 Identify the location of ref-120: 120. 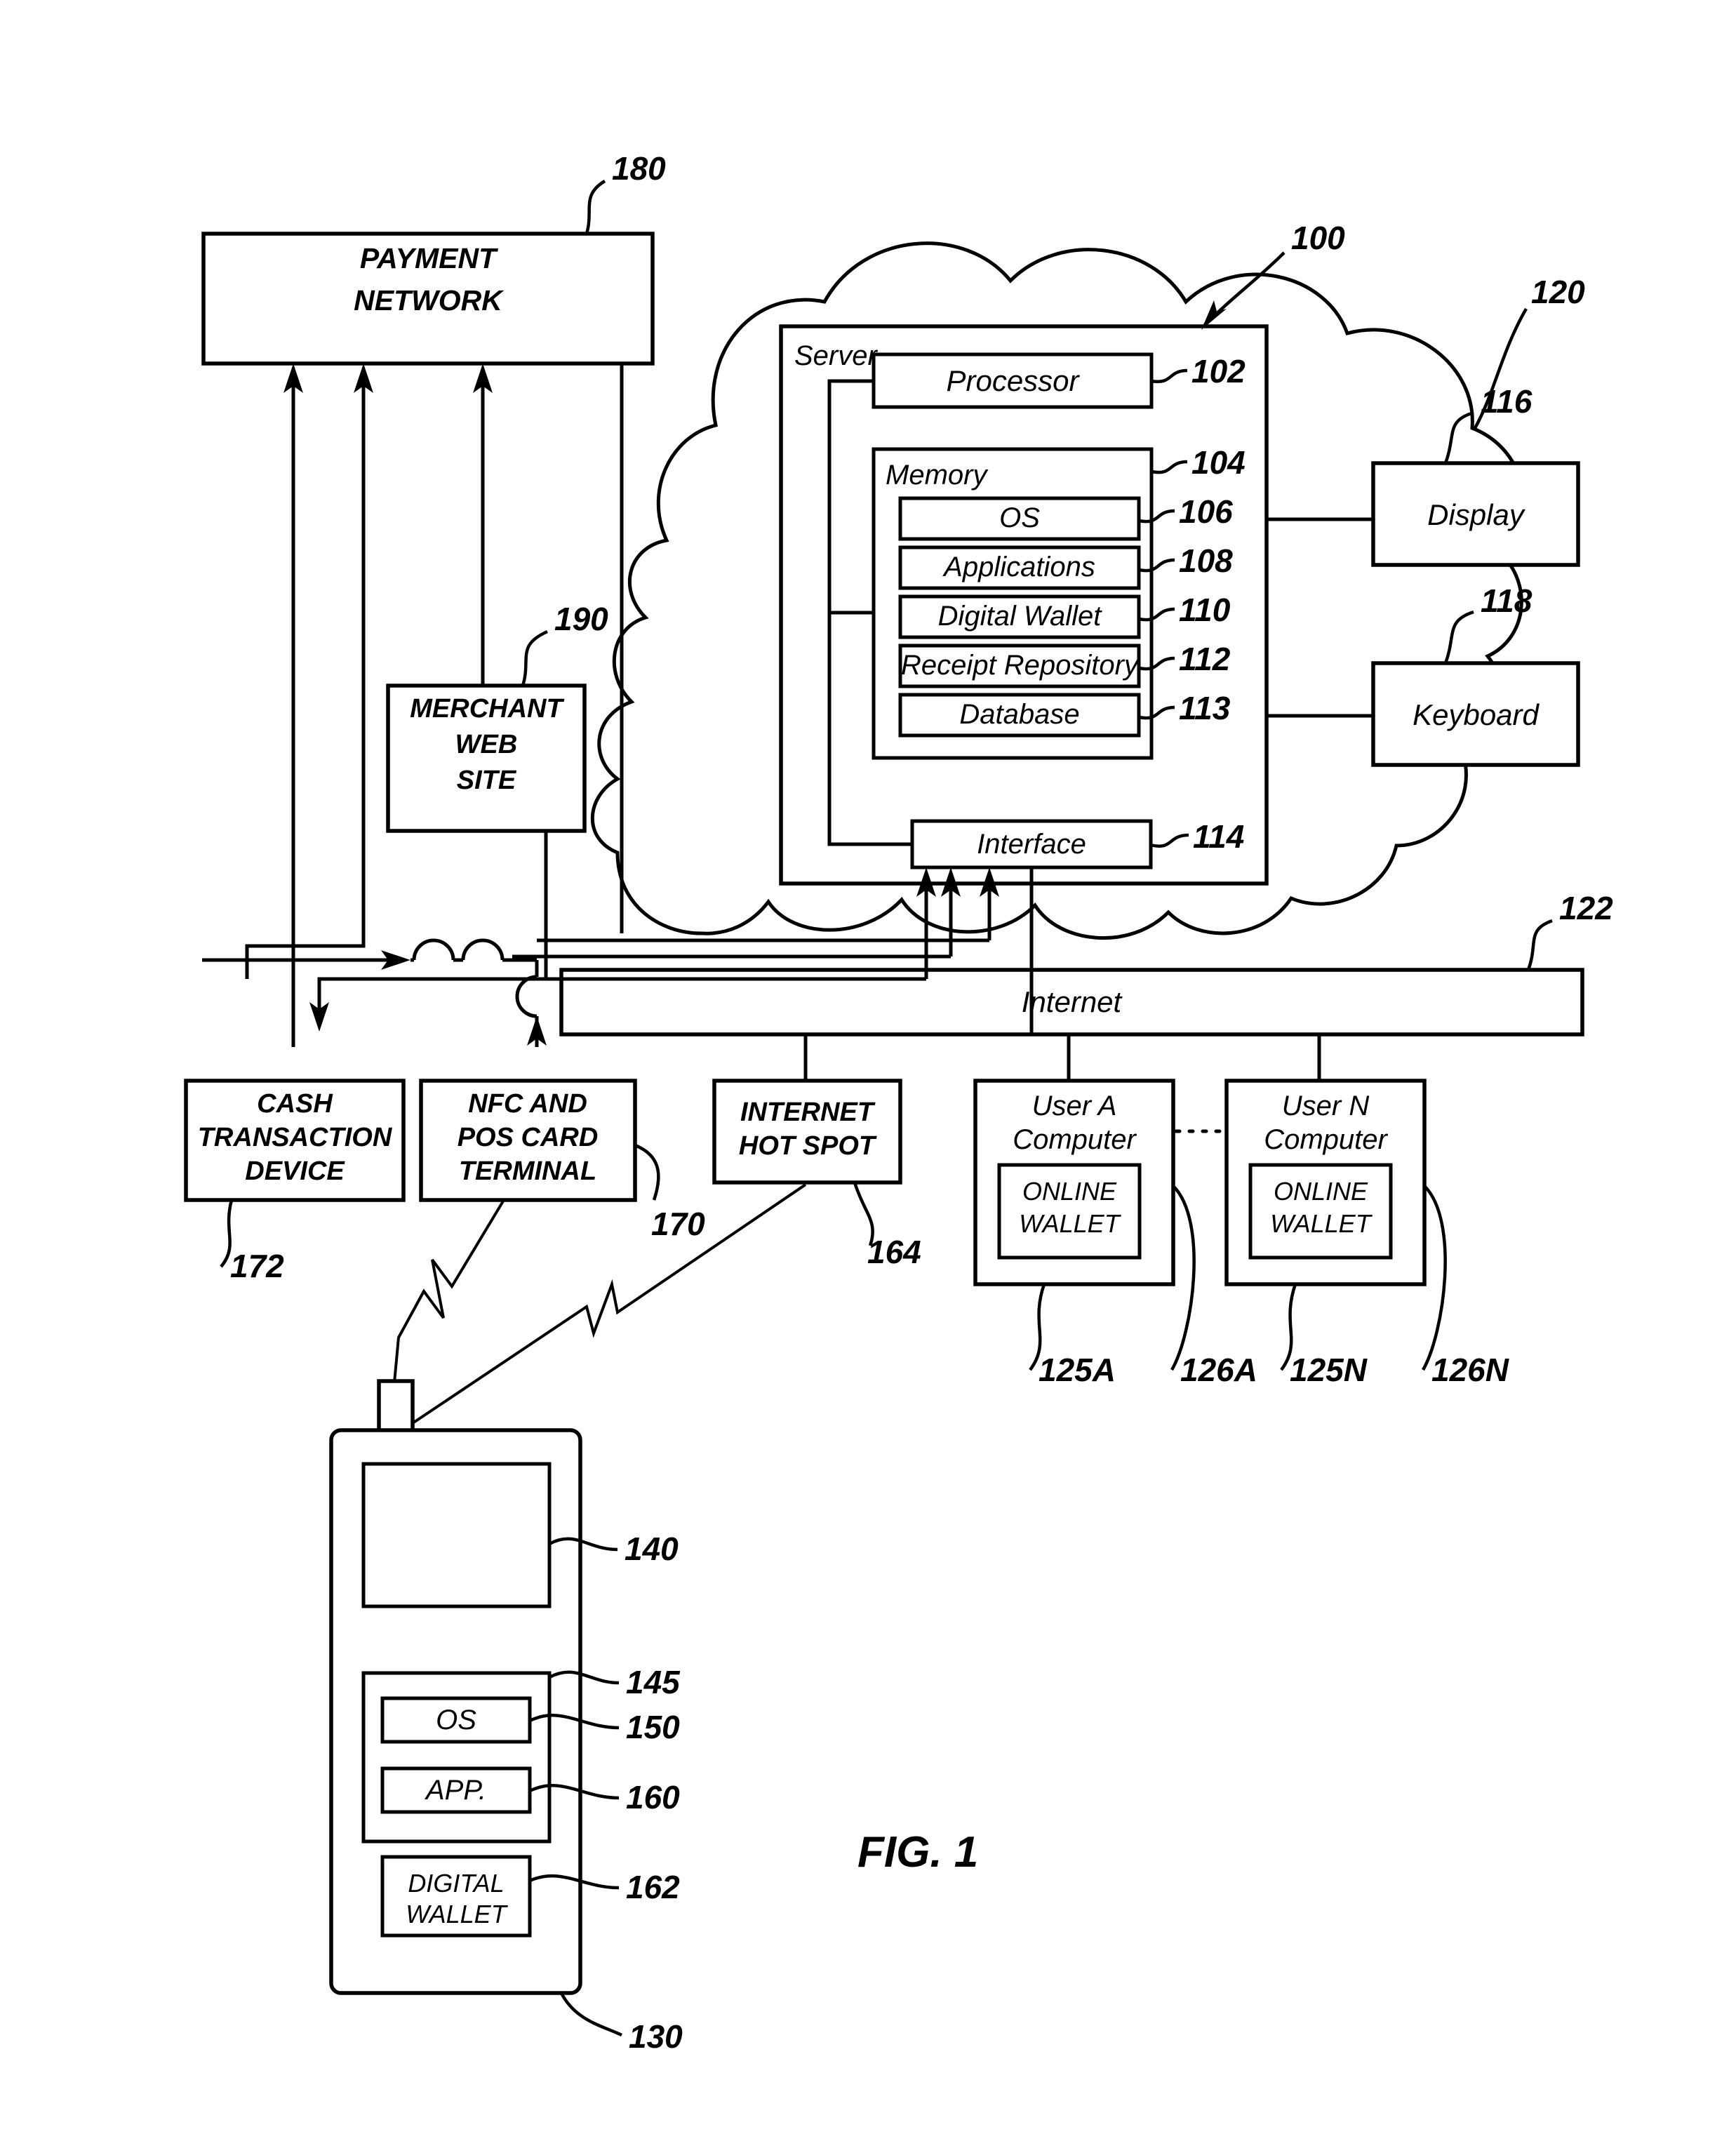
(1558, 292).